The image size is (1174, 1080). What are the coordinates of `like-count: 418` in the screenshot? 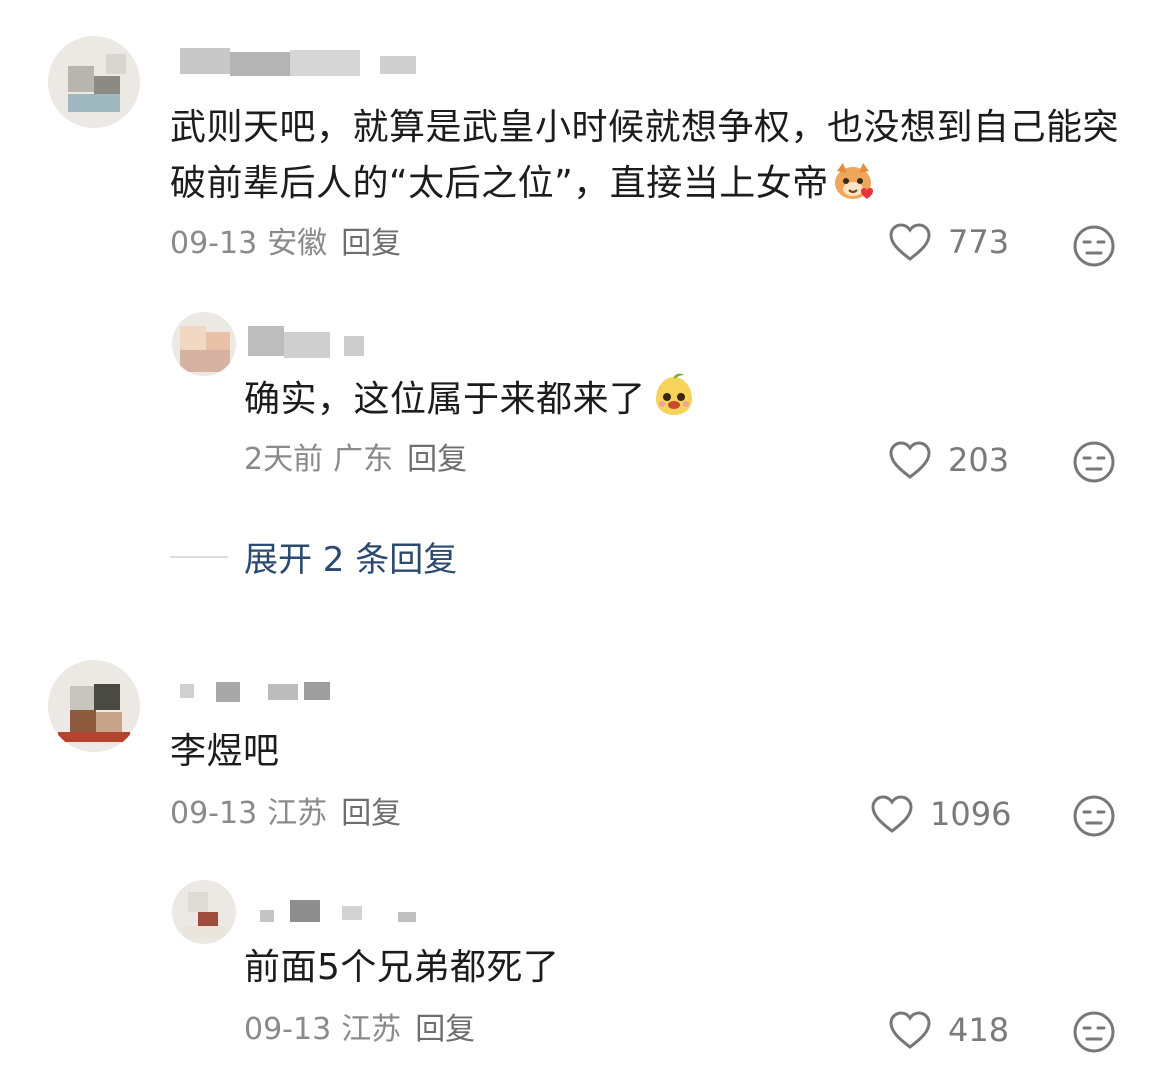 It's located at (979, 1030).